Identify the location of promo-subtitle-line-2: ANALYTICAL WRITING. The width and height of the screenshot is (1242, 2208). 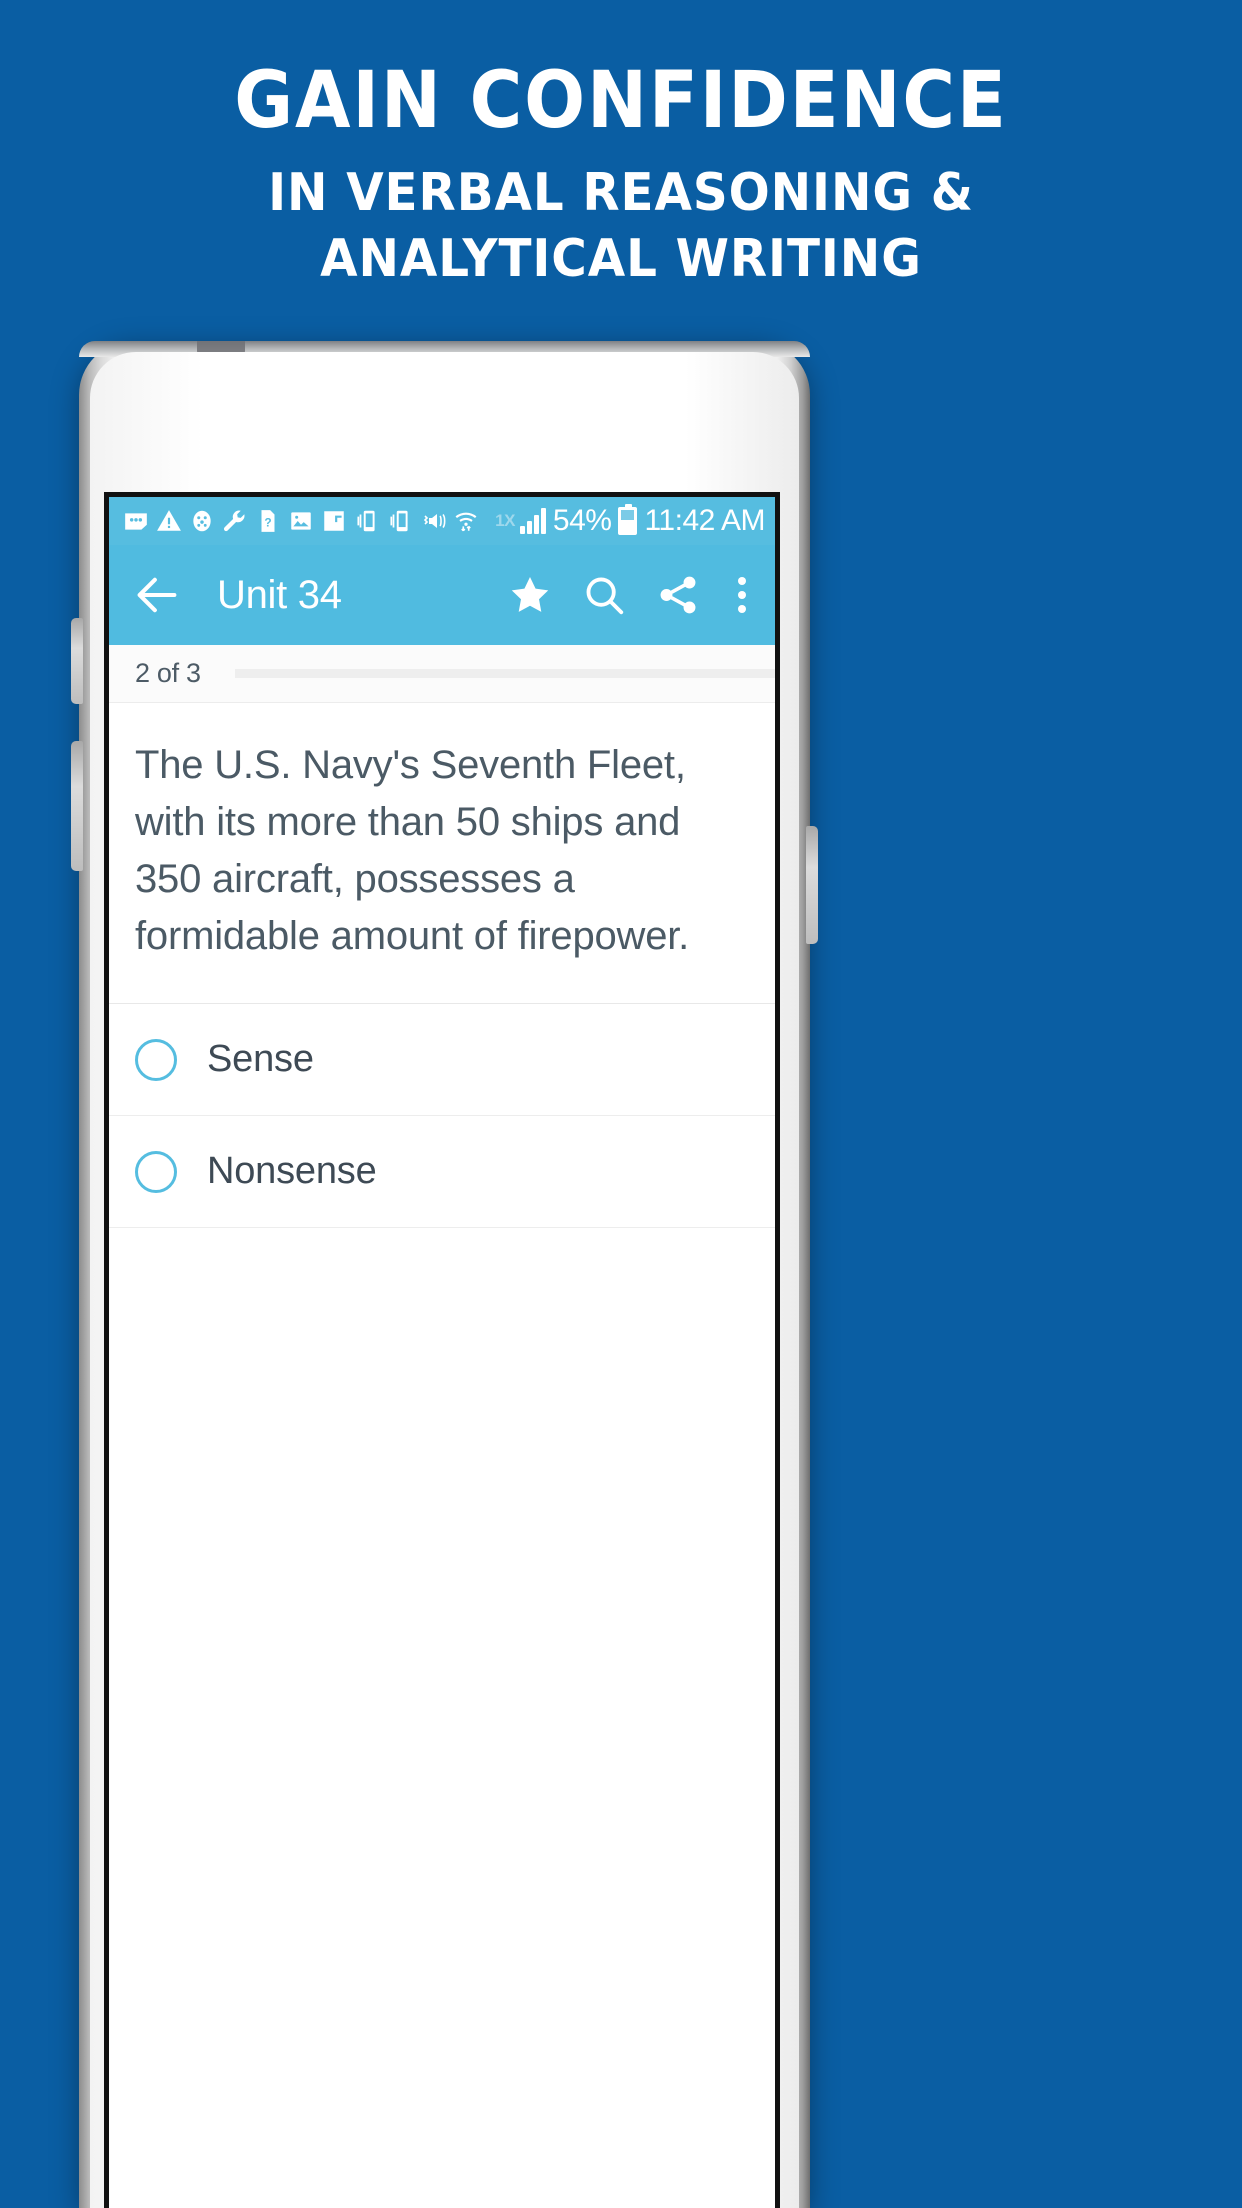
(621, 259).